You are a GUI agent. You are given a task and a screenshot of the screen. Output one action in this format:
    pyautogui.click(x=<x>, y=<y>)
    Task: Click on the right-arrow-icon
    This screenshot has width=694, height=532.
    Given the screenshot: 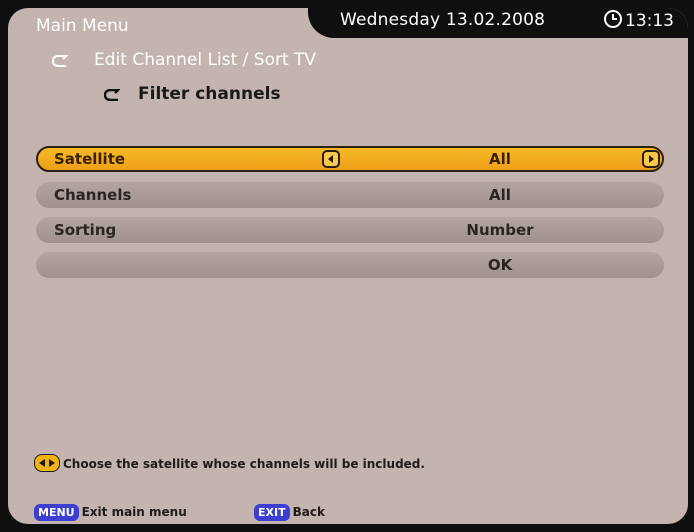 What is the action you would take?
    pyautogui.click(x=651, y=159)
    